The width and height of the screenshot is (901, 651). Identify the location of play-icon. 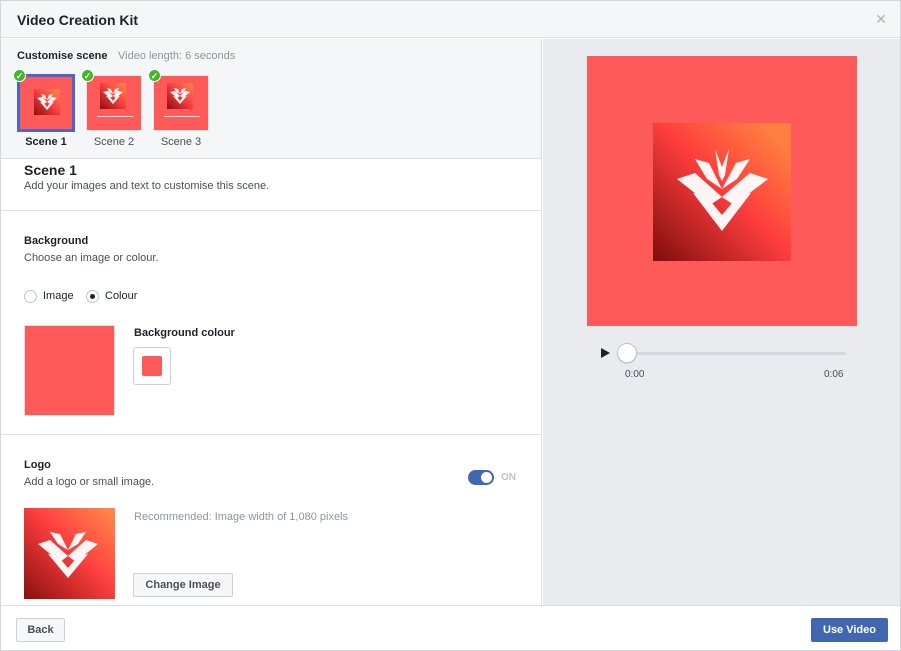
(606, 353).